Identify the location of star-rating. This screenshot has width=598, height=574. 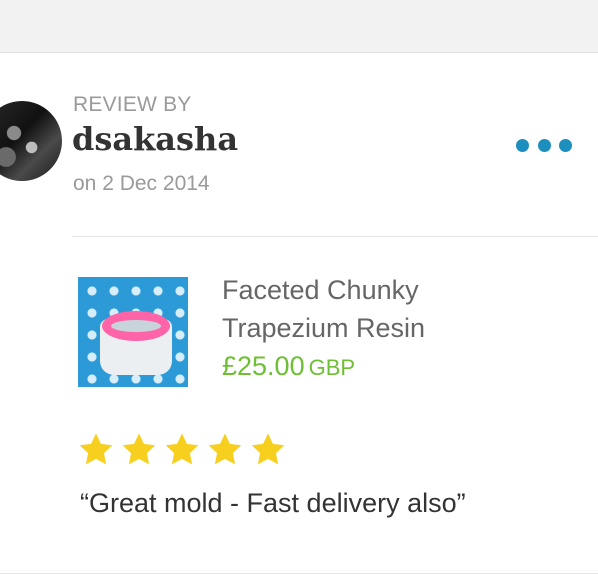
(182, 451).